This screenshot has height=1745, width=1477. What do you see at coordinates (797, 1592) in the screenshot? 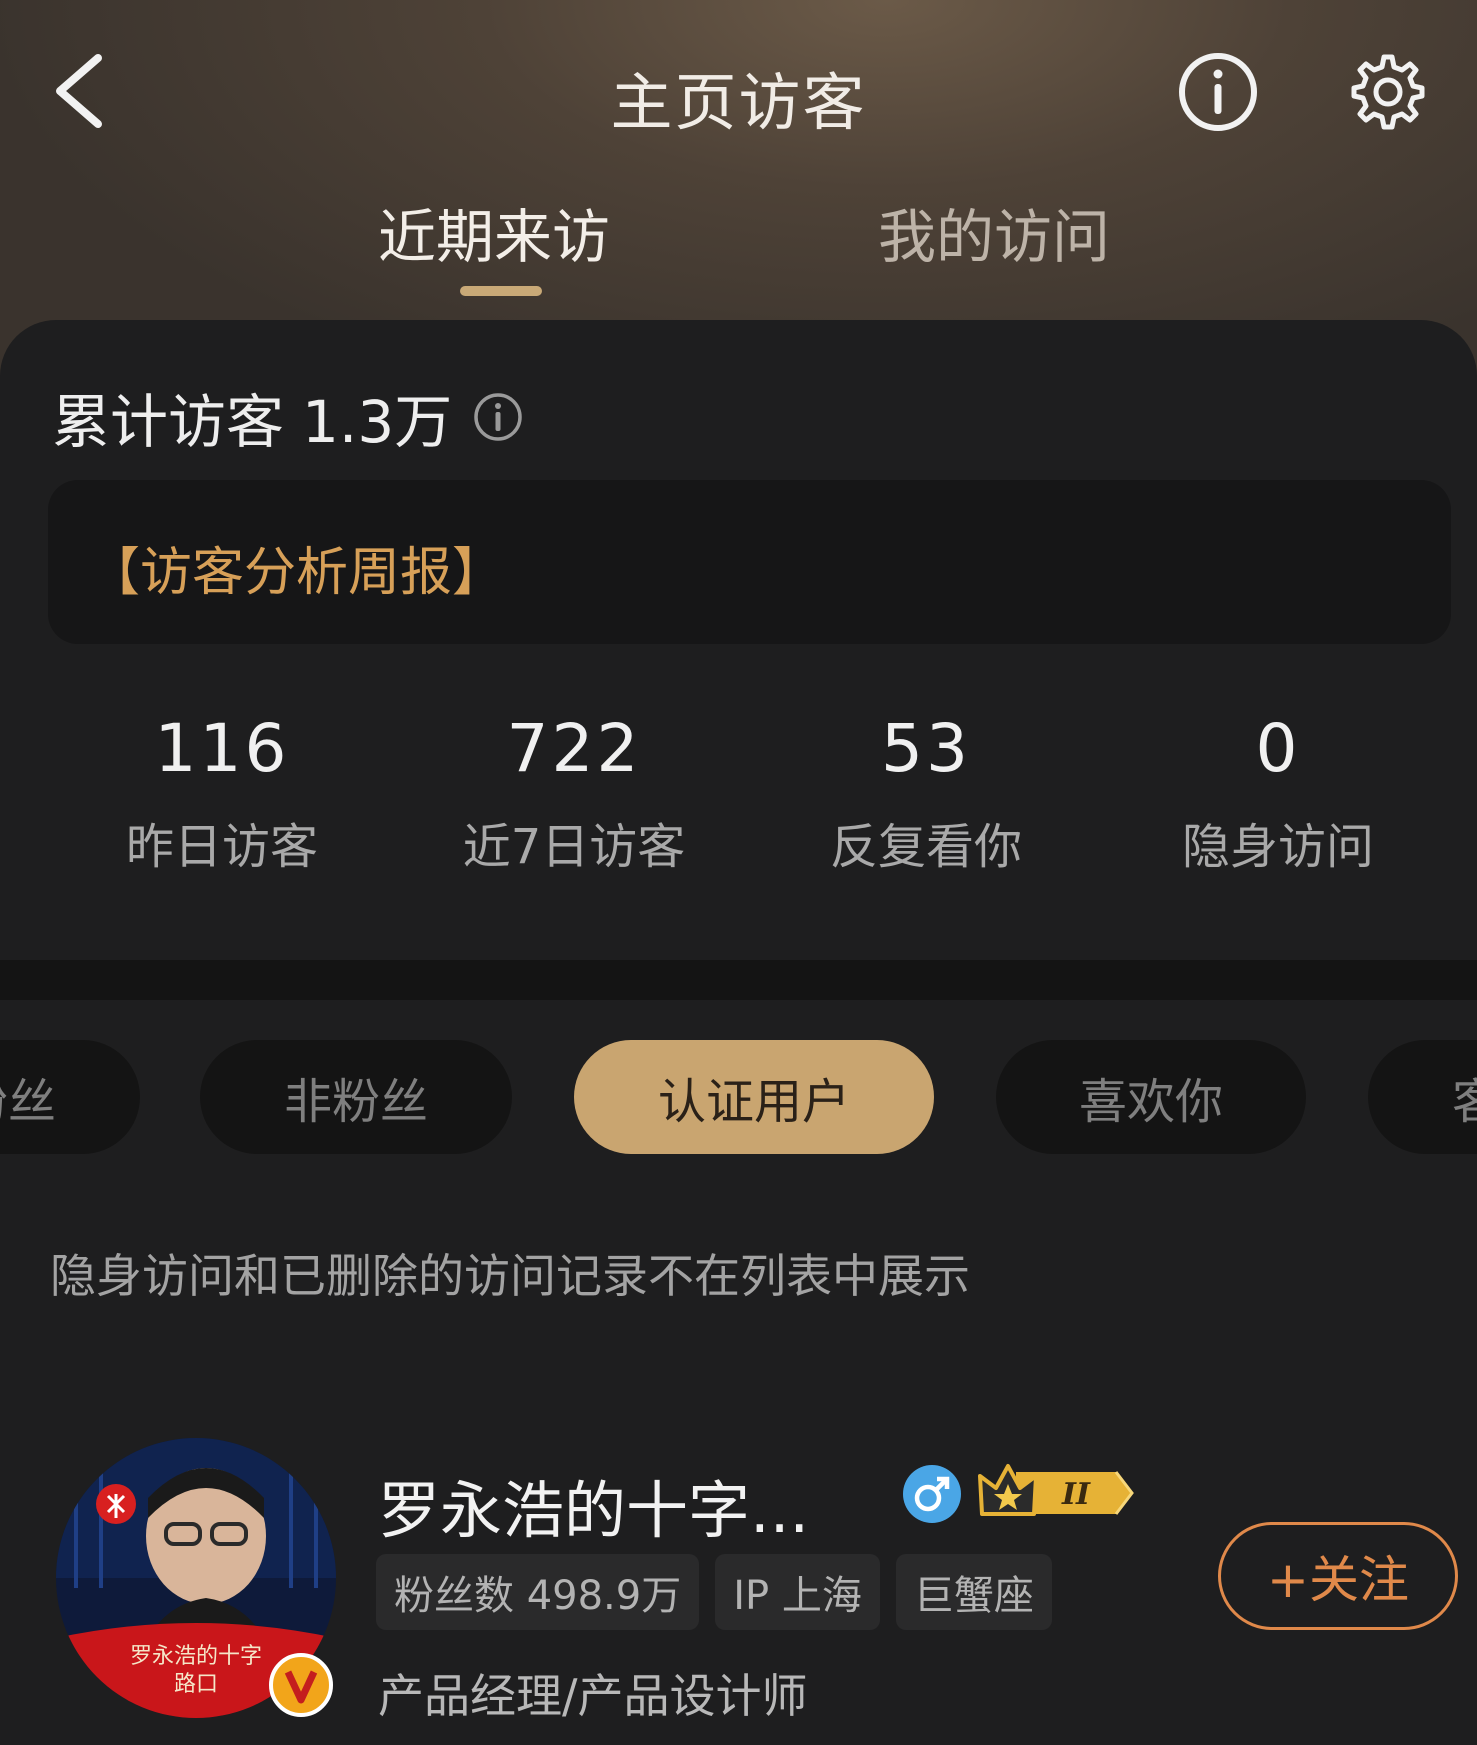
I see `tag-ip-location: IP 上海` at bounding box center [797, 1592].